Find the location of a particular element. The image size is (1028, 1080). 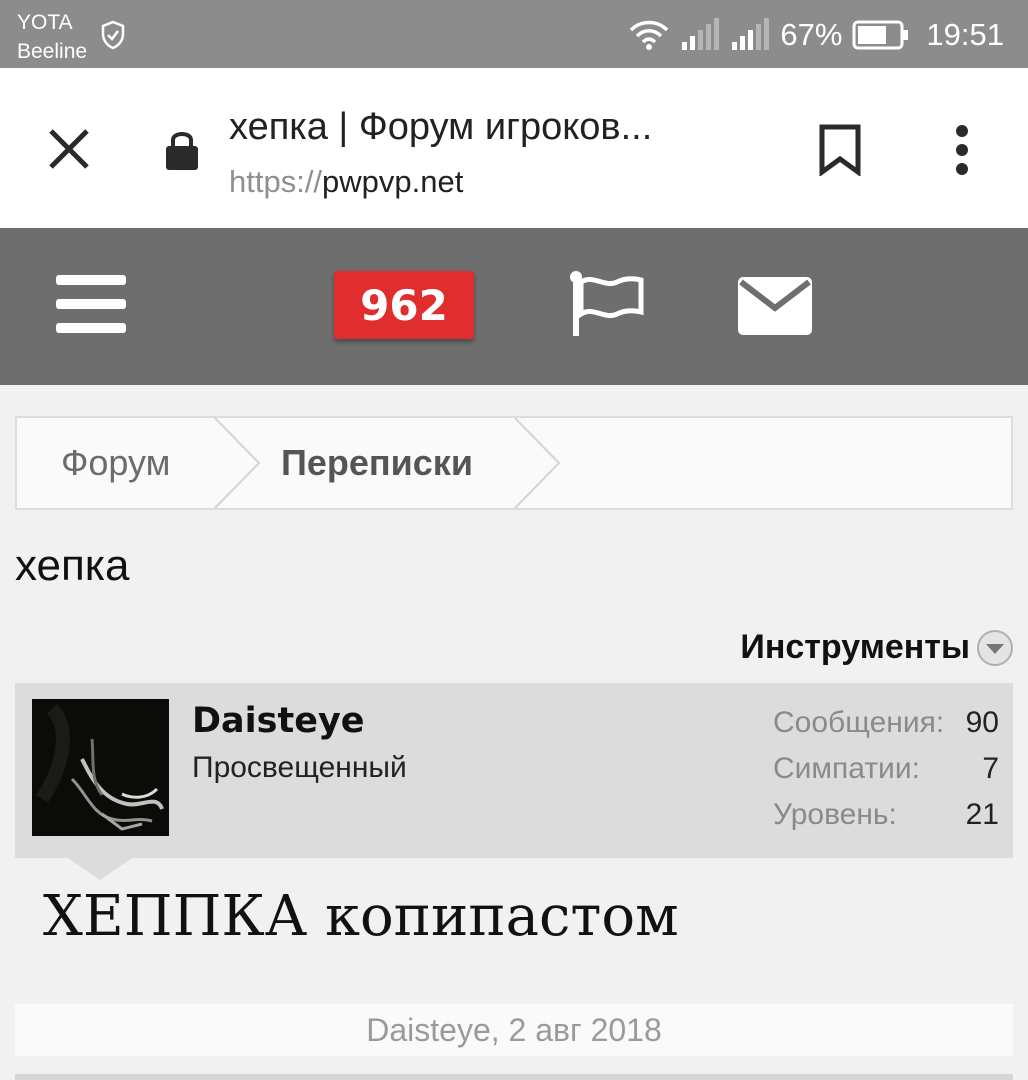

card-pointer is located at coordinates (100, 869).